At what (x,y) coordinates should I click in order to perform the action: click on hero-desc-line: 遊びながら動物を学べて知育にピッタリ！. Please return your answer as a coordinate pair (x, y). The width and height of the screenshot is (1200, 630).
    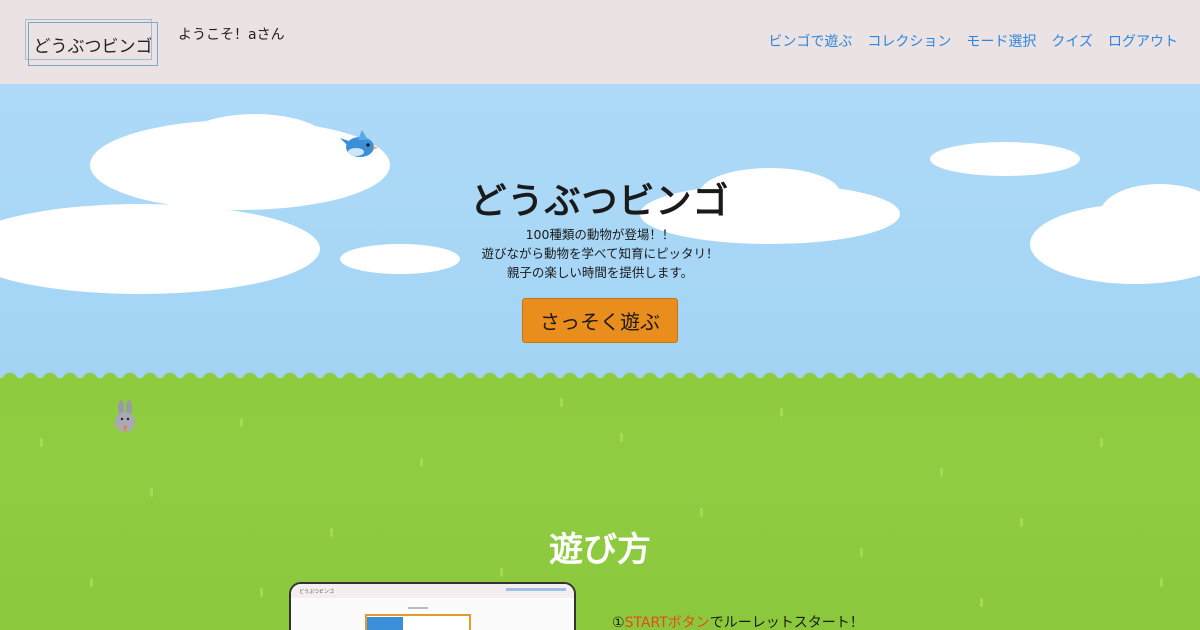
    Looking at the image, I should click on (600, 253).